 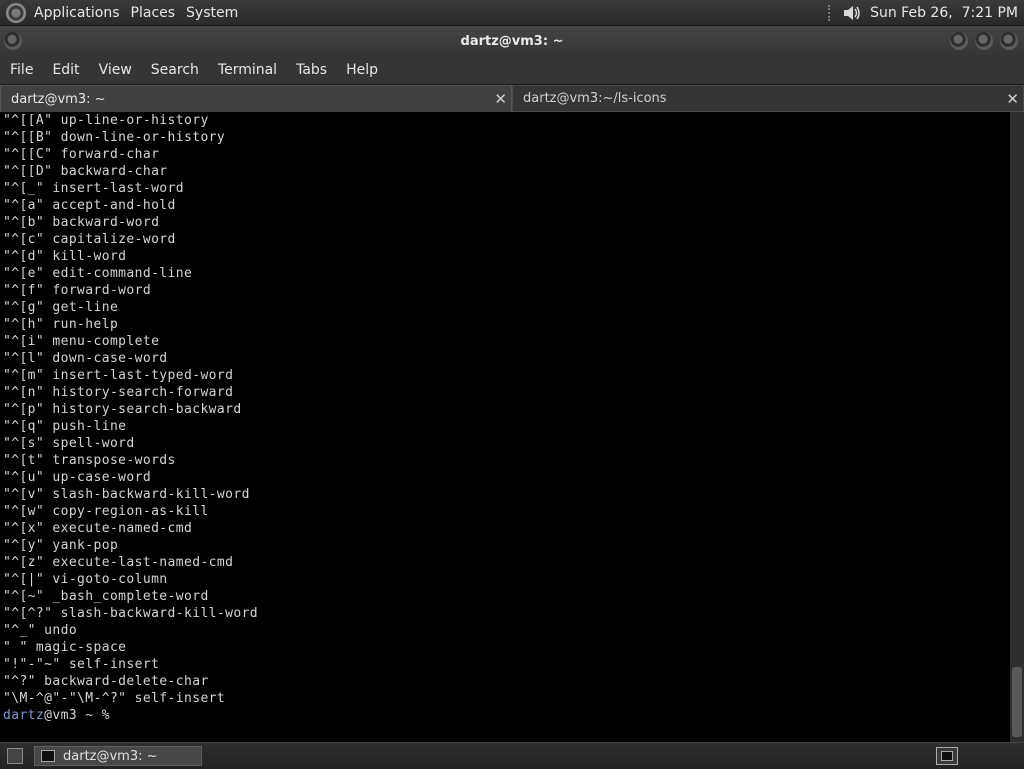 I want to click on menubar: File Edit View Search Terminal Tabs Help, so click(x=512, y=70).